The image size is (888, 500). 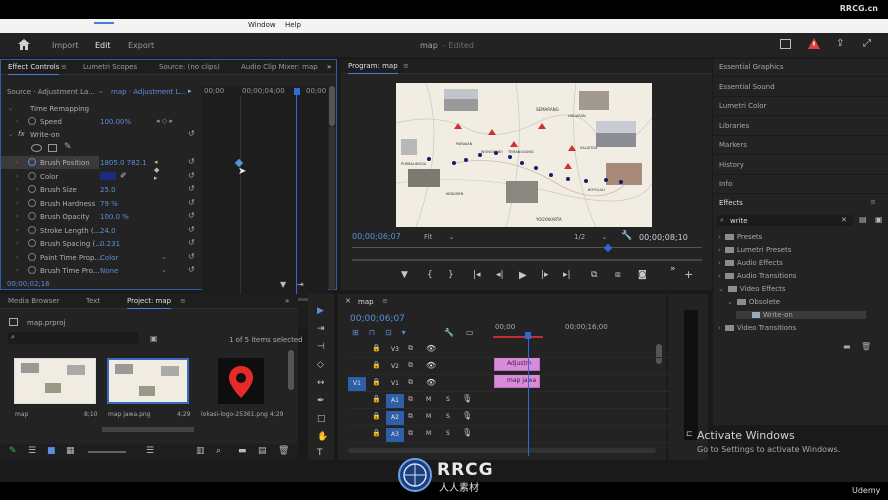 I want to click on track-target: V2, so click(x=395, y=367).